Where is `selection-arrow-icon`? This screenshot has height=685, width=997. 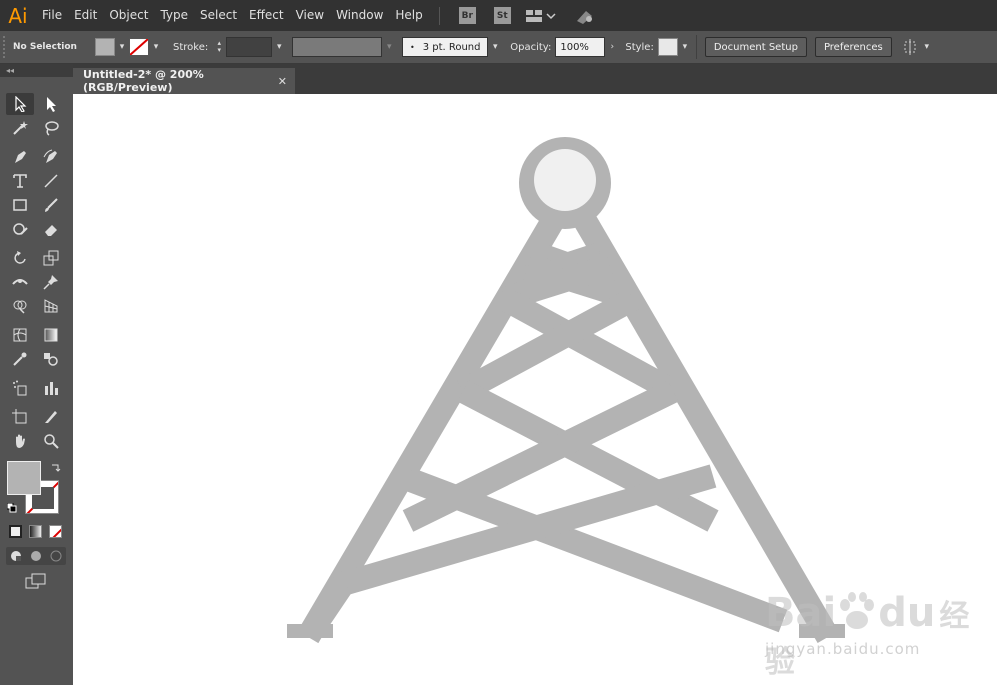 selection-arrow-icon is located at coordinates (21, 104).